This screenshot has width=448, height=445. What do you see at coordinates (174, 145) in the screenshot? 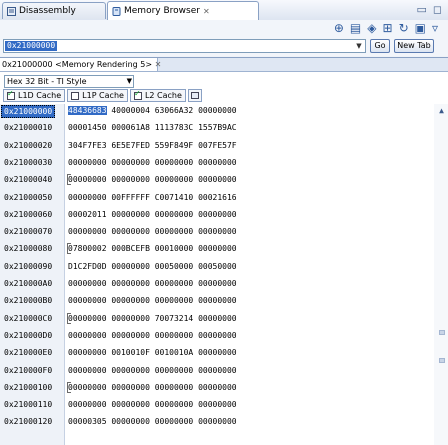
I see `memory-word: 559F849F` at bounding box center [174, 145].